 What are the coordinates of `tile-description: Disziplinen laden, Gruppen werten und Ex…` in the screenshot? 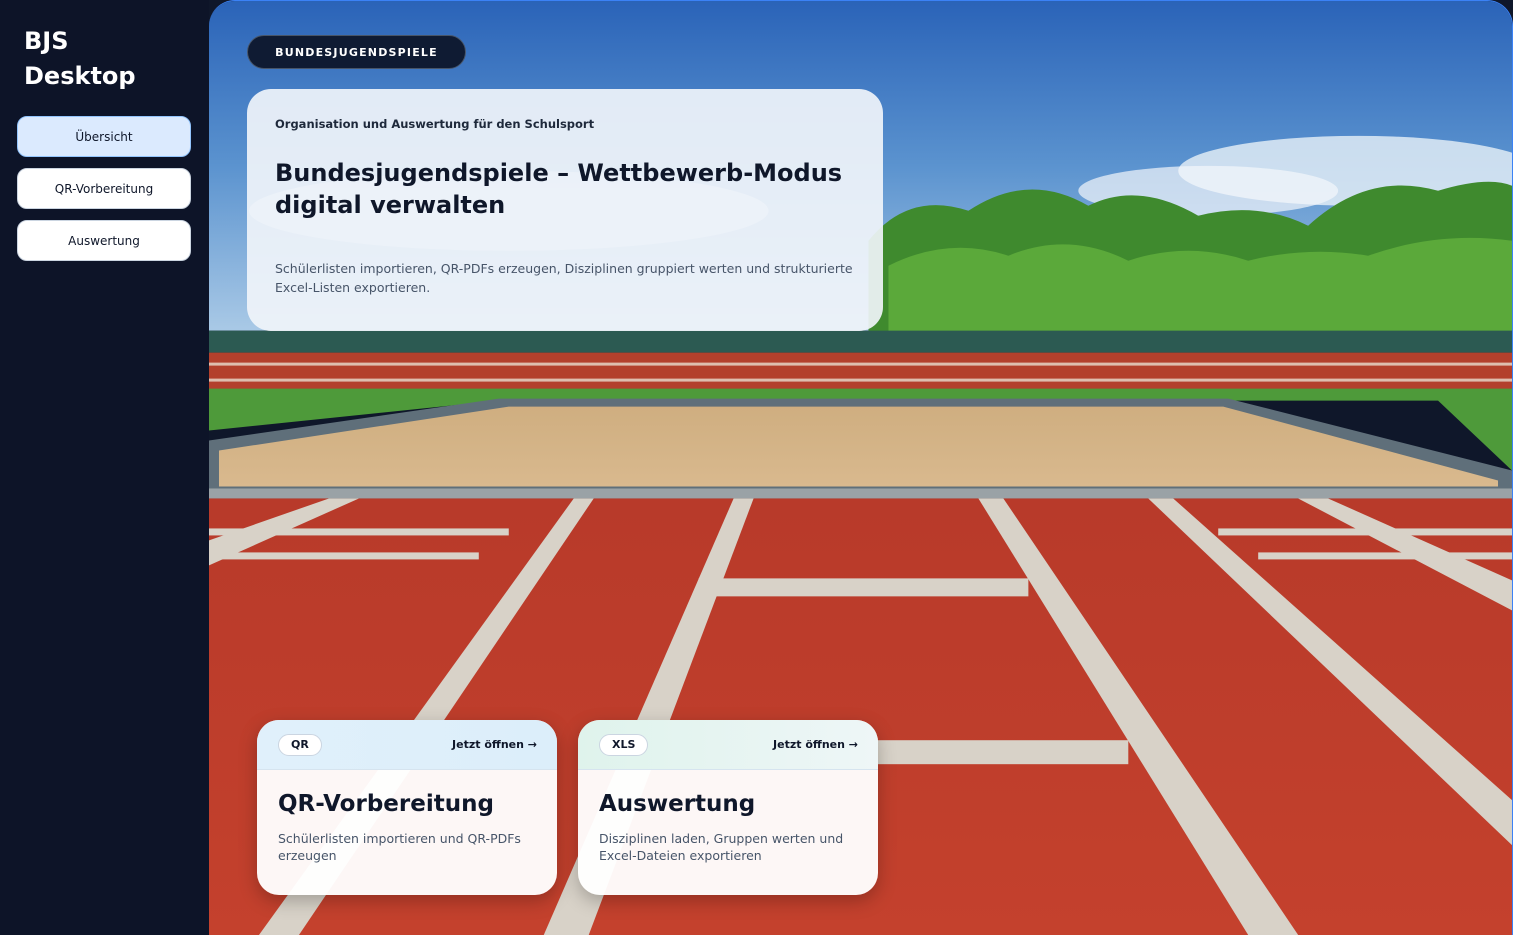 It's located at (721, 847).